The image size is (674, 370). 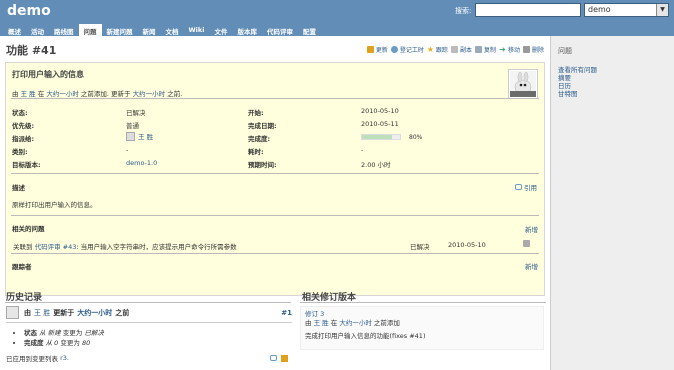 I want to click on watch-link: ★ 跟踪, so click(x=437, y=50).